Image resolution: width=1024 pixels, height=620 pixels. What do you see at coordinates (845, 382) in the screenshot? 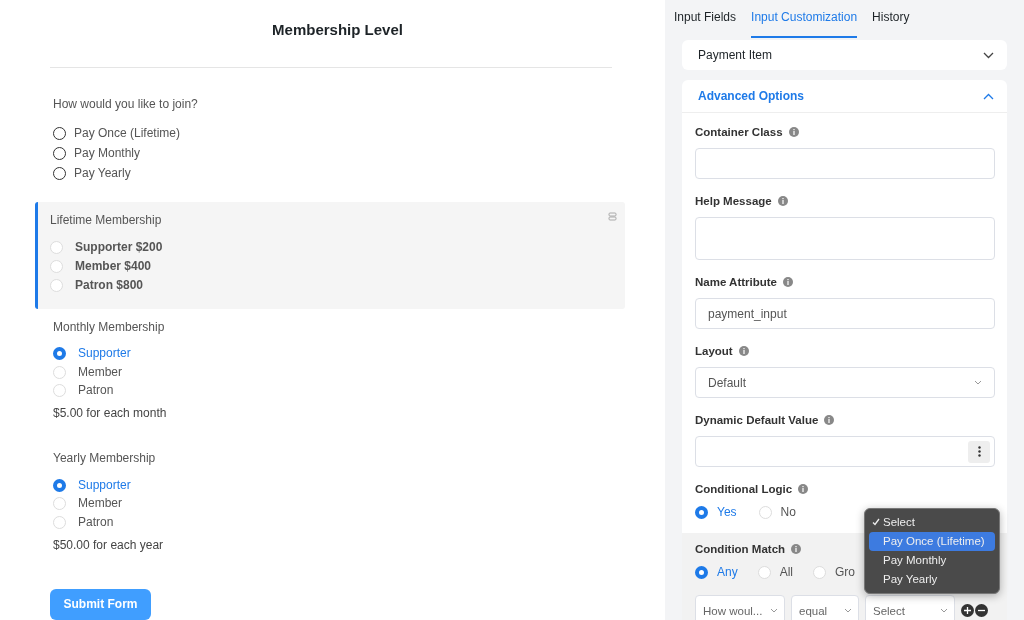
I see `select-field: Default` at bounding box center [845, 382].